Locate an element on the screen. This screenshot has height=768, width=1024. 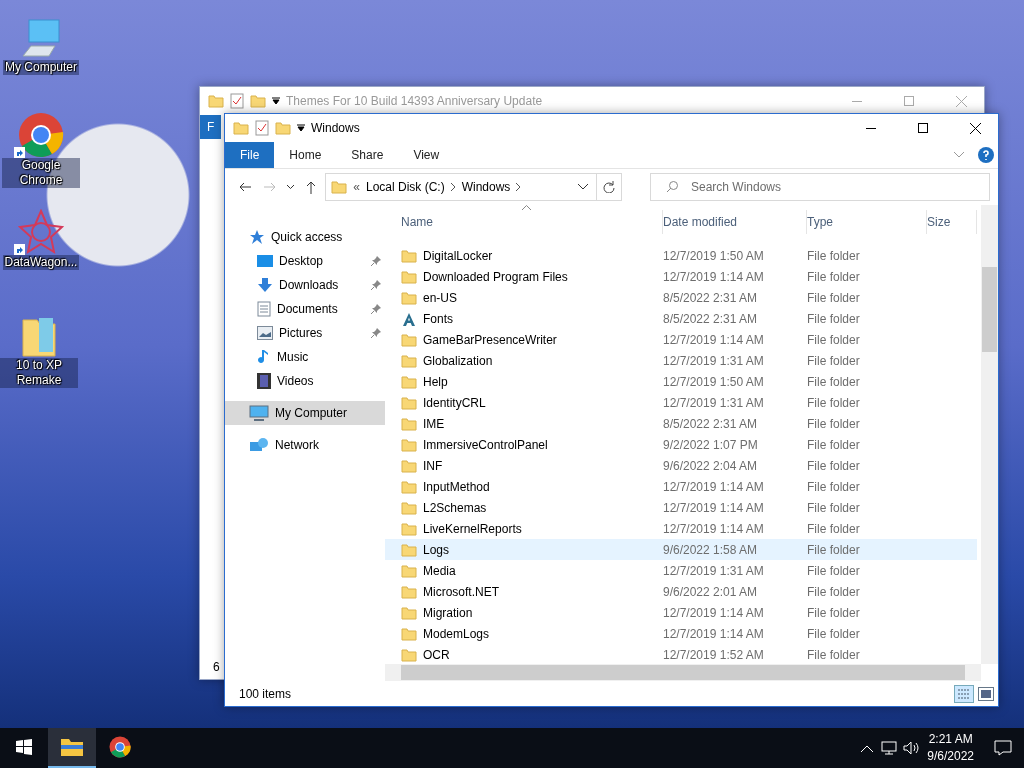
column-header: Size is located at coordinates (952, 222).